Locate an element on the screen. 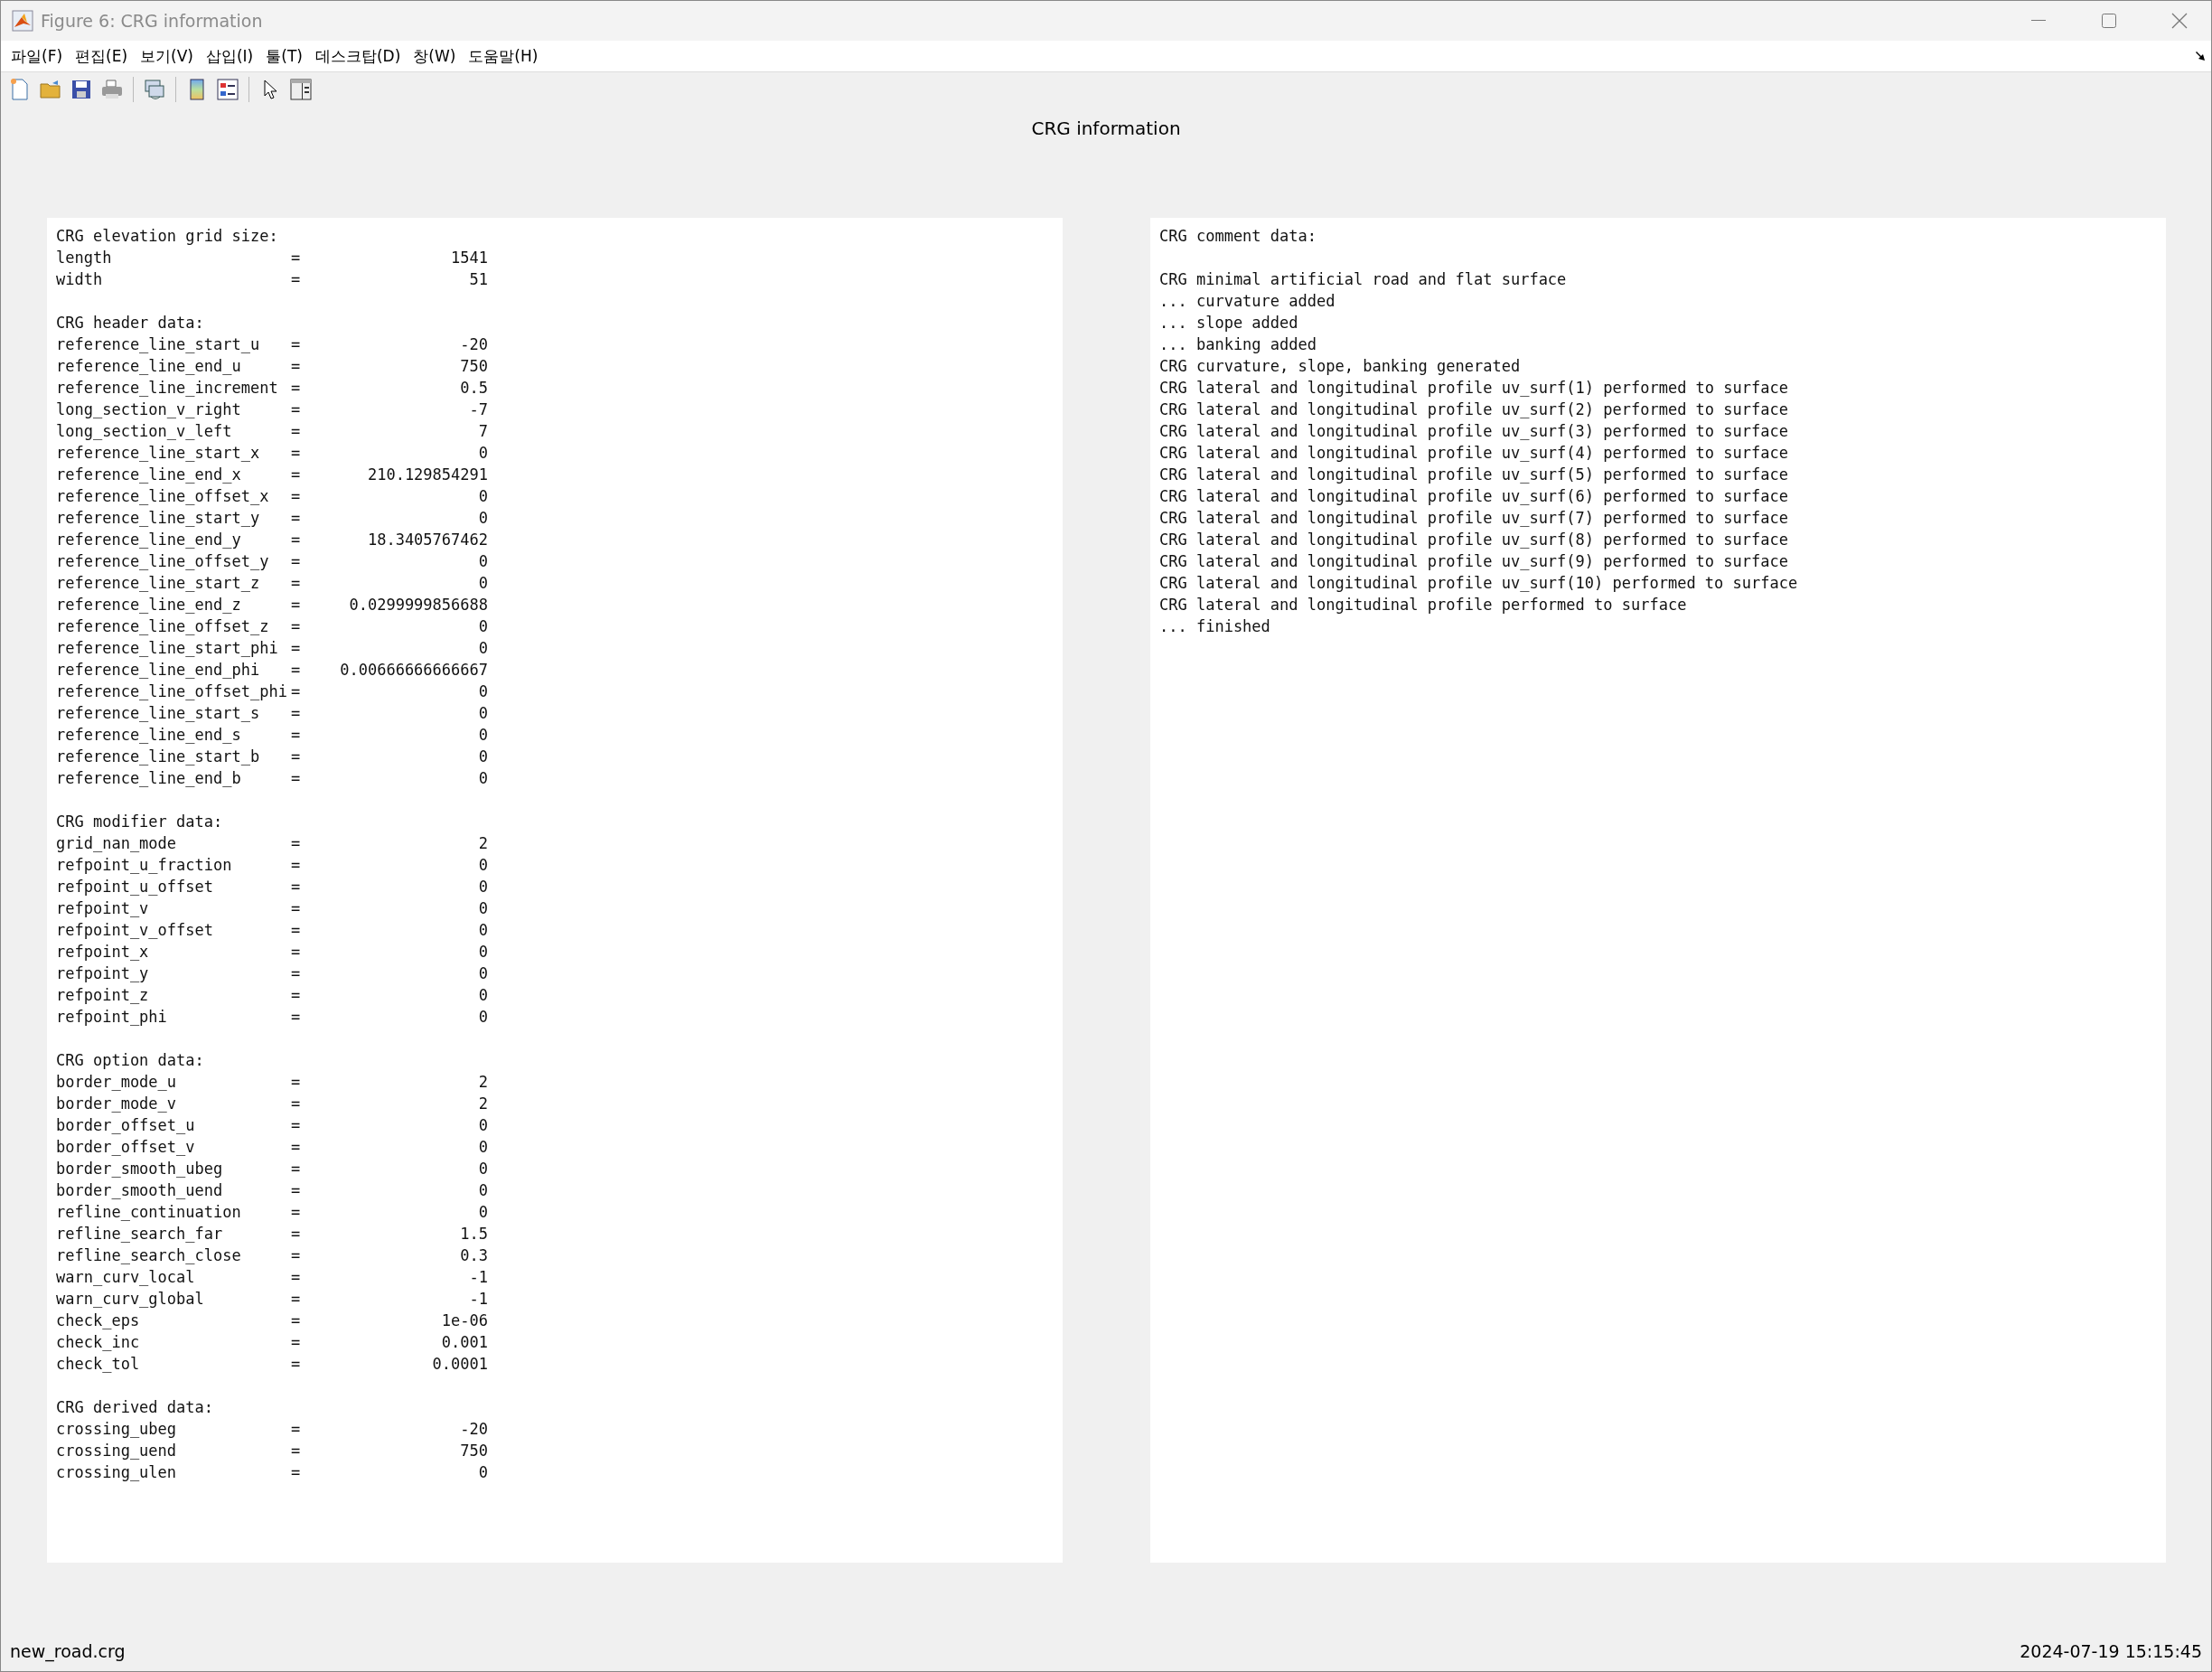 This screenshot has width=2212, height=1672. field-label: reference_line_offset_z is located at coordinates (163, 626).